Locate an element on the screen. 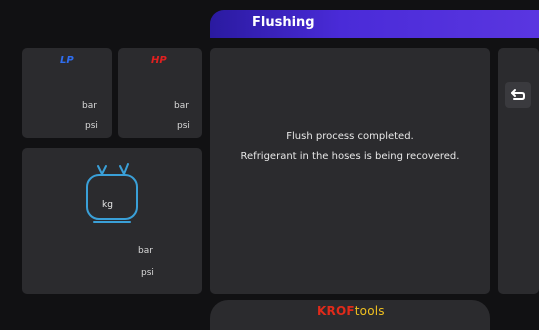  page-title: Flushing is located at coordinates (283, 22).